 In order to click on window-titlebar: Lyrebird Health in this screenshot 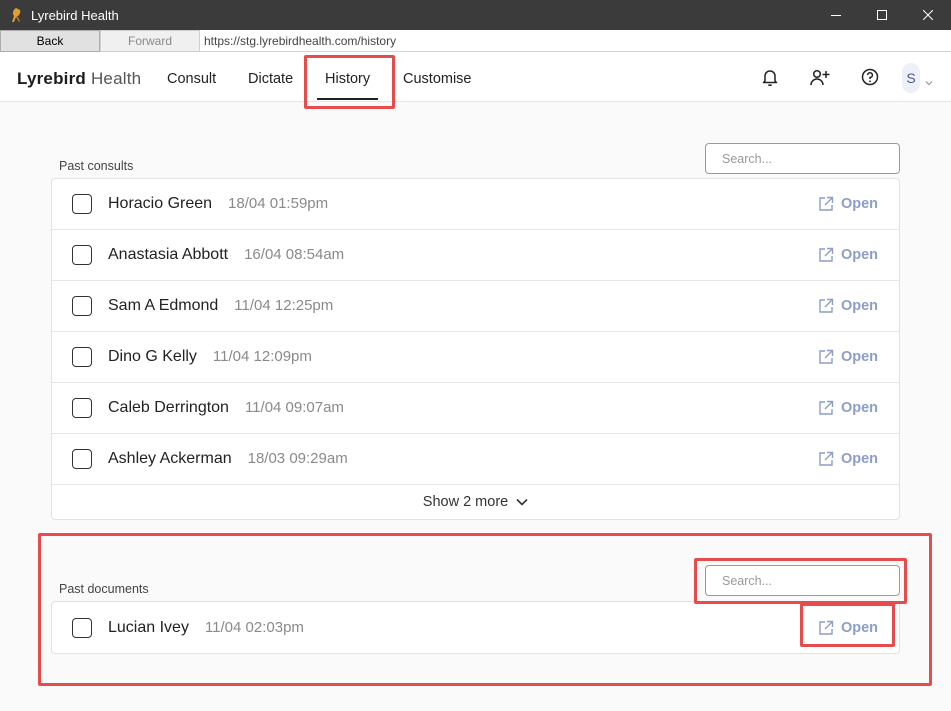, I will do `click(475, 15)`.